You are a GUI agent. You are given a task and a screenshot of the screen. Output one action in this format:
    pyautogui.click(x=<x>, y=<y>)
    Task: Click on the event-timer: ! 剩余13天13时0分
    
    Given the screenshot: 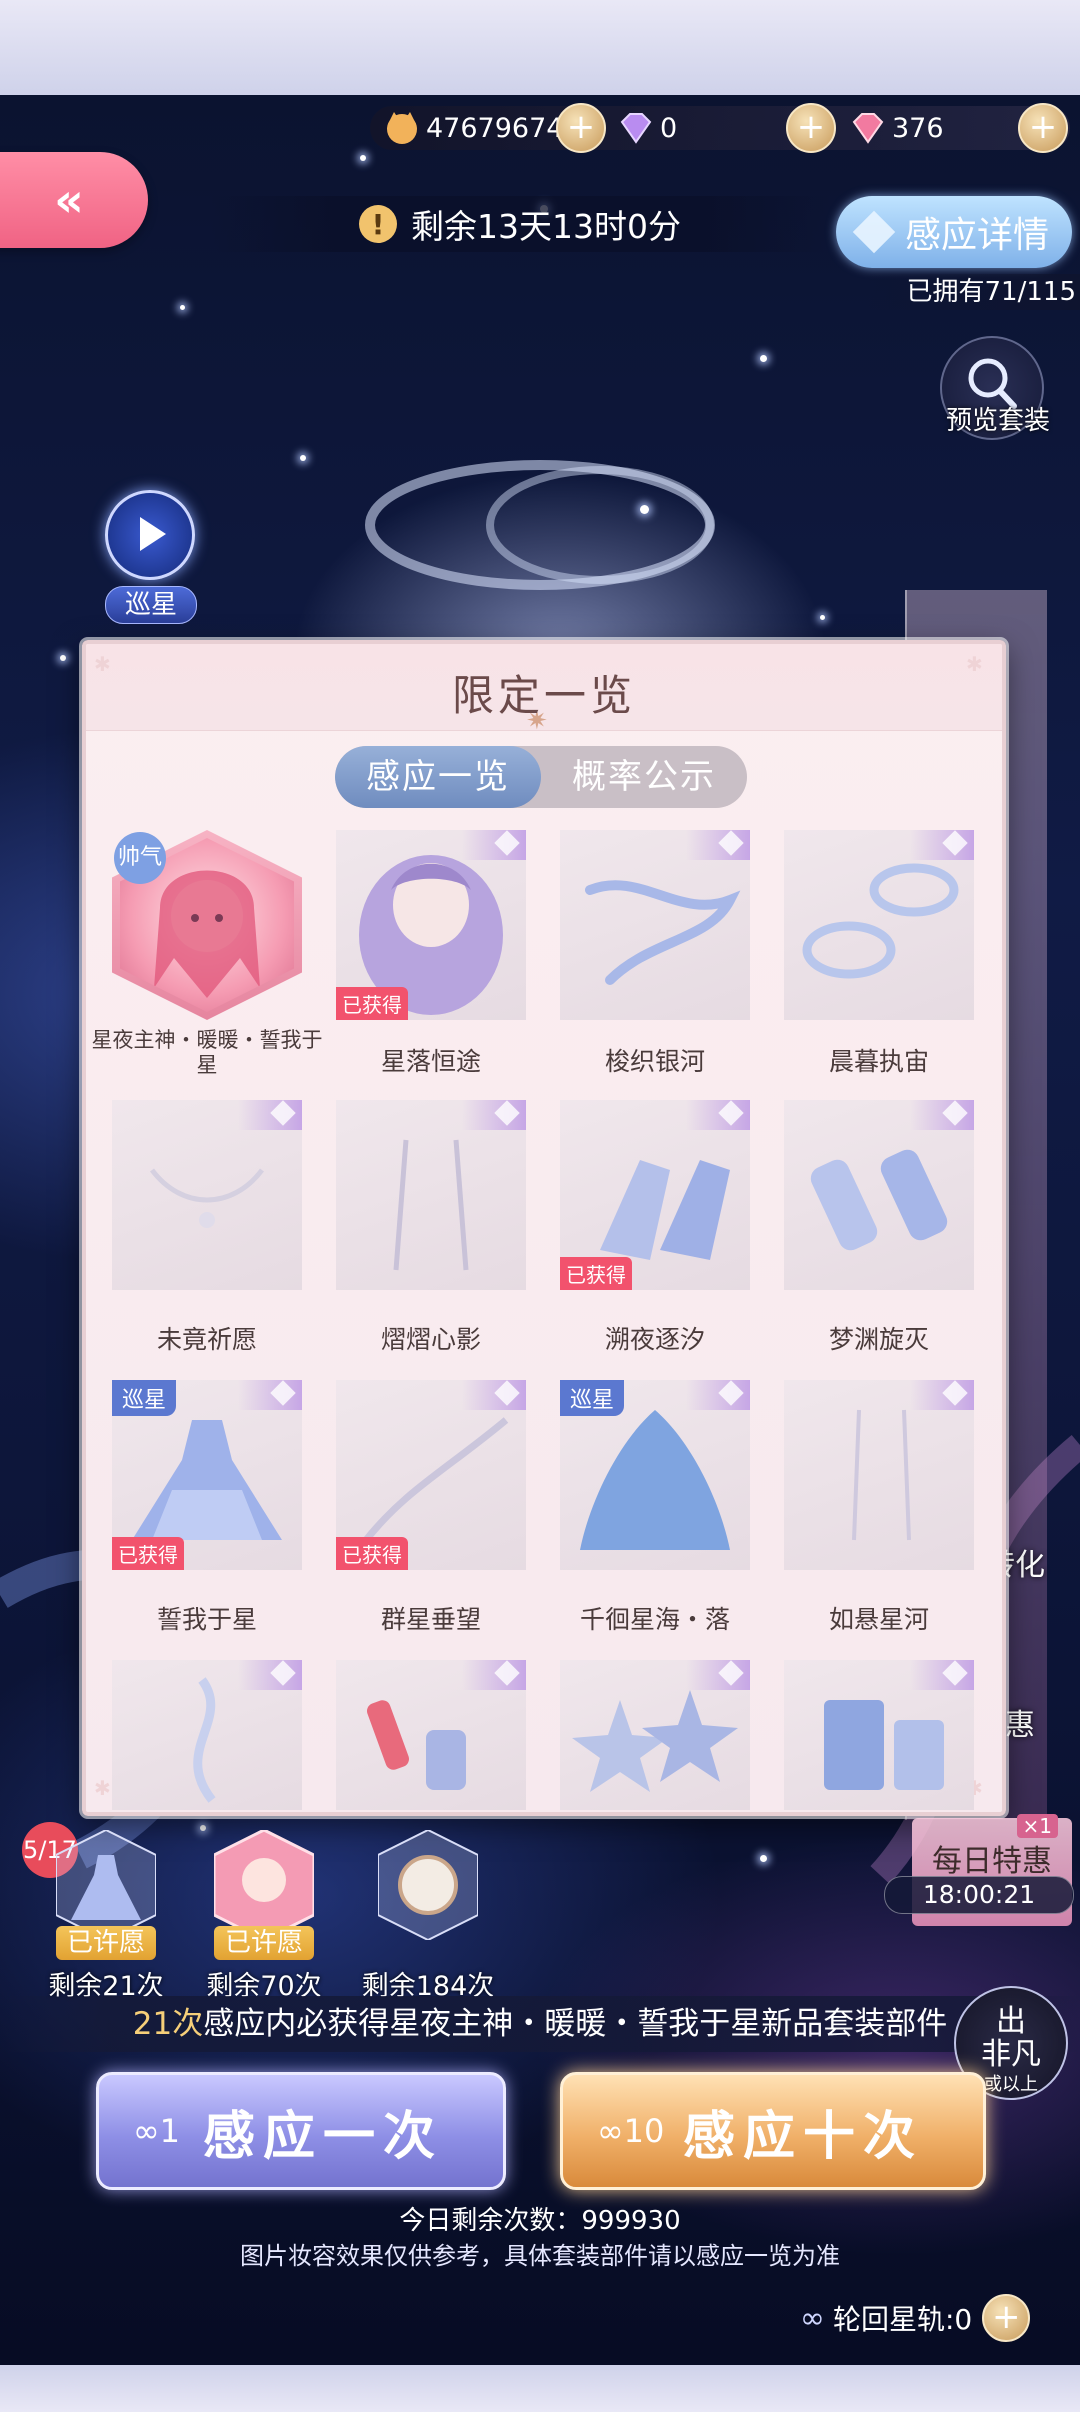 What is the action you would take?
    pyautogui.click(x=520, y=224)
    